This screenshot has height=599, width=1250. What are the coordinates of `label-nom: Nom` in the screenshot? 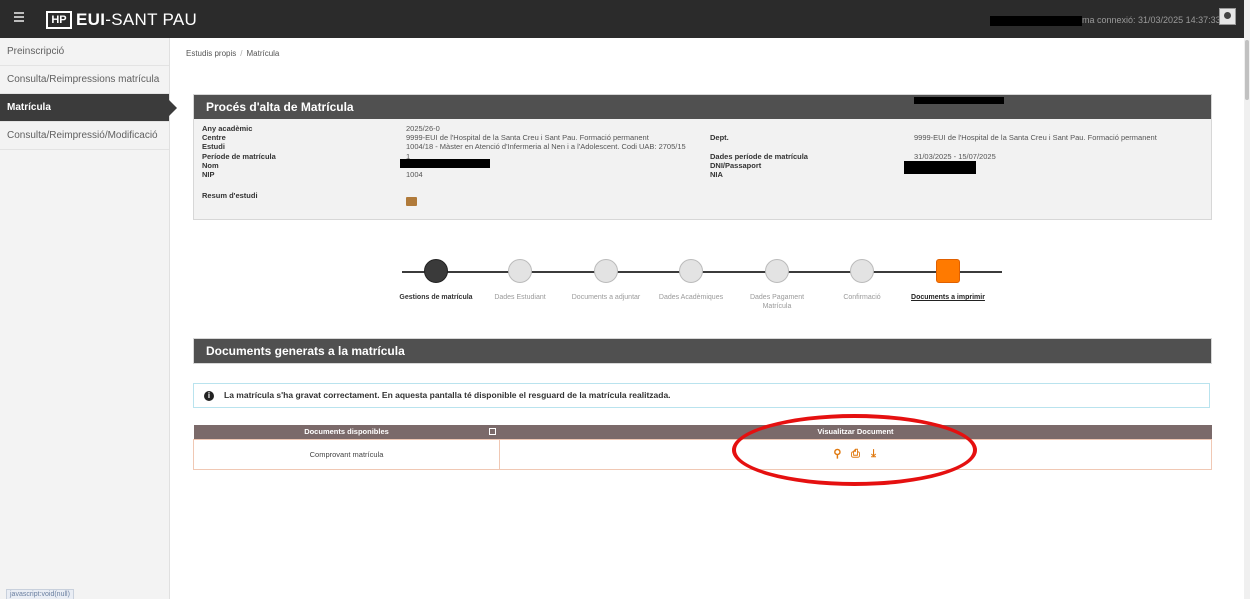 It's located at (210, 165).